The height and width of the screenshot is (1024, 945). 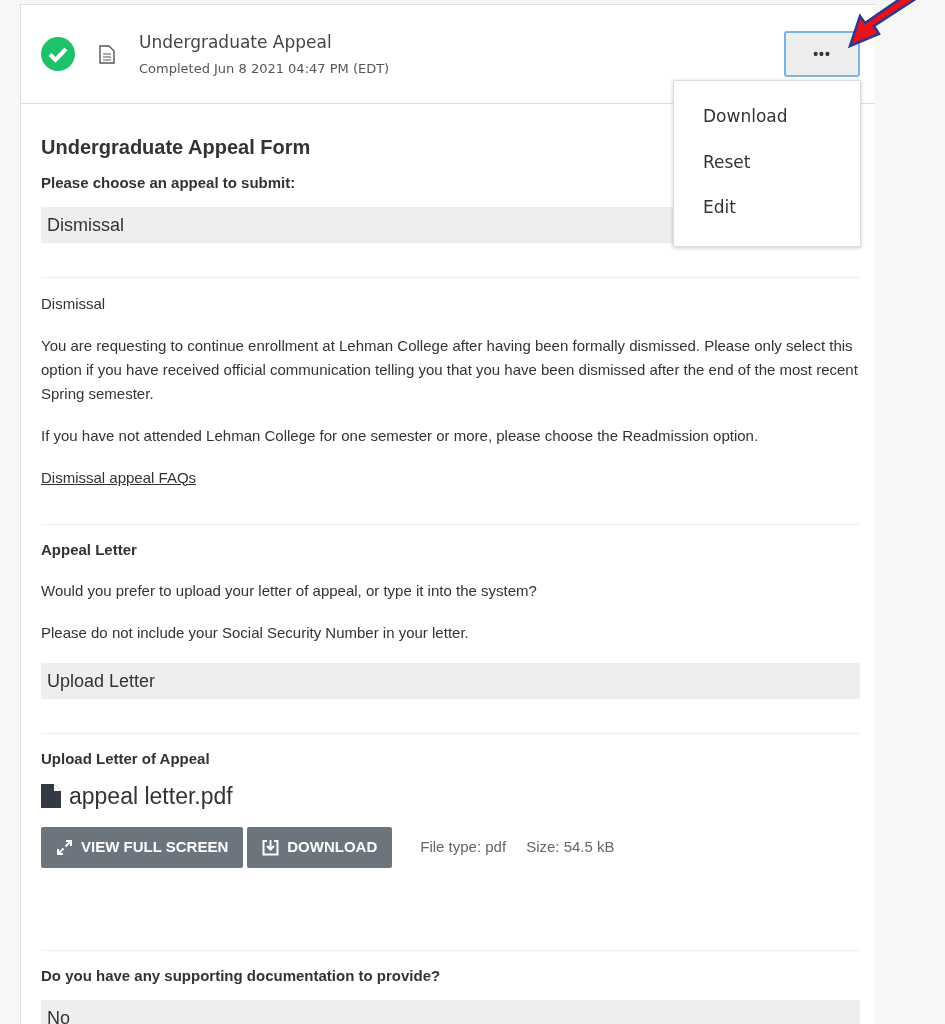 What do you see at coordinates (463, 847) in the screenshot?
I see `file-type: File type: pdf` at bounding box center [463, 847].